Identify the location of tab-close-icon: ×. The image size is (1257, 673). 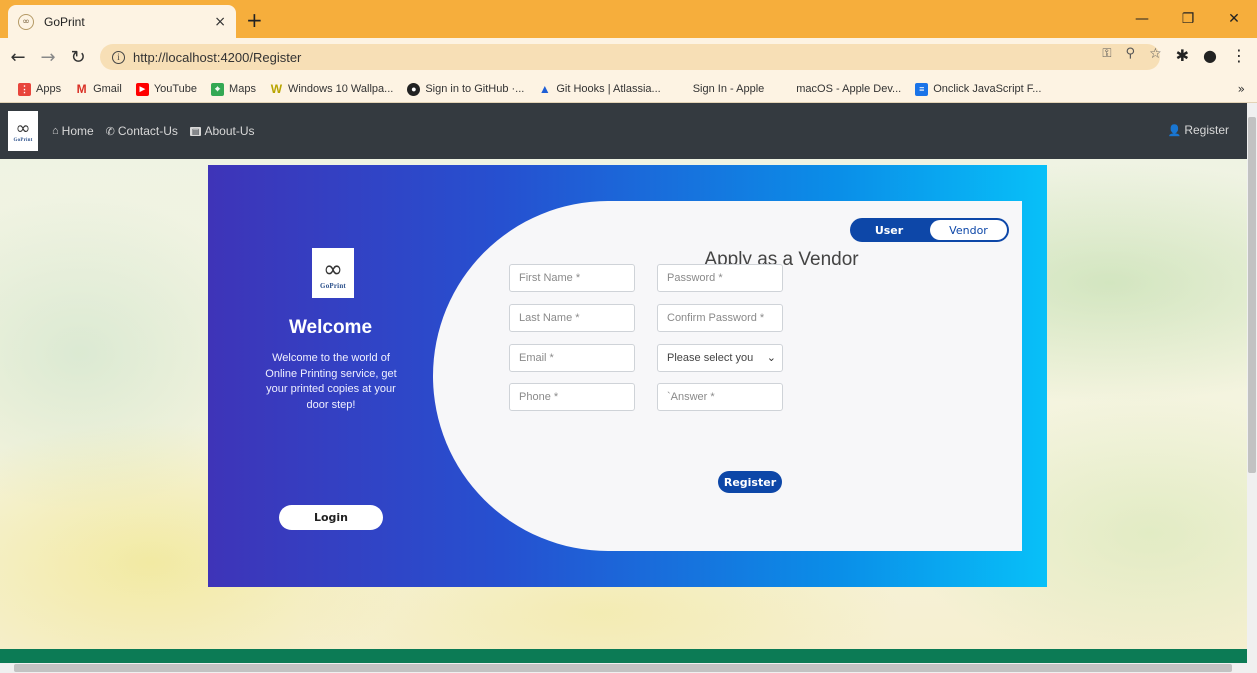
(220, 22).